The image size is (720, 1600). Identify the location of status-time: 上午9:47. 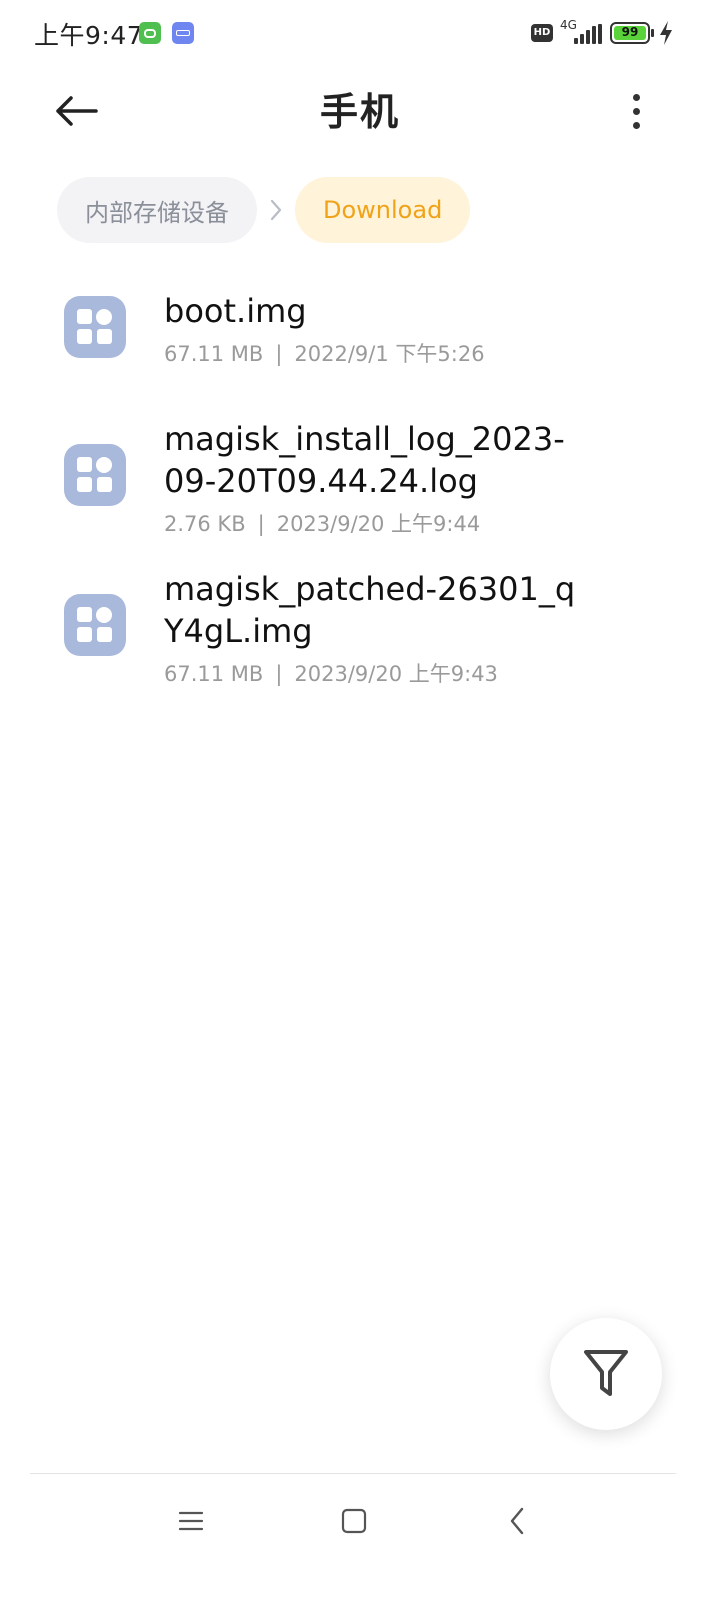
(89, 35).